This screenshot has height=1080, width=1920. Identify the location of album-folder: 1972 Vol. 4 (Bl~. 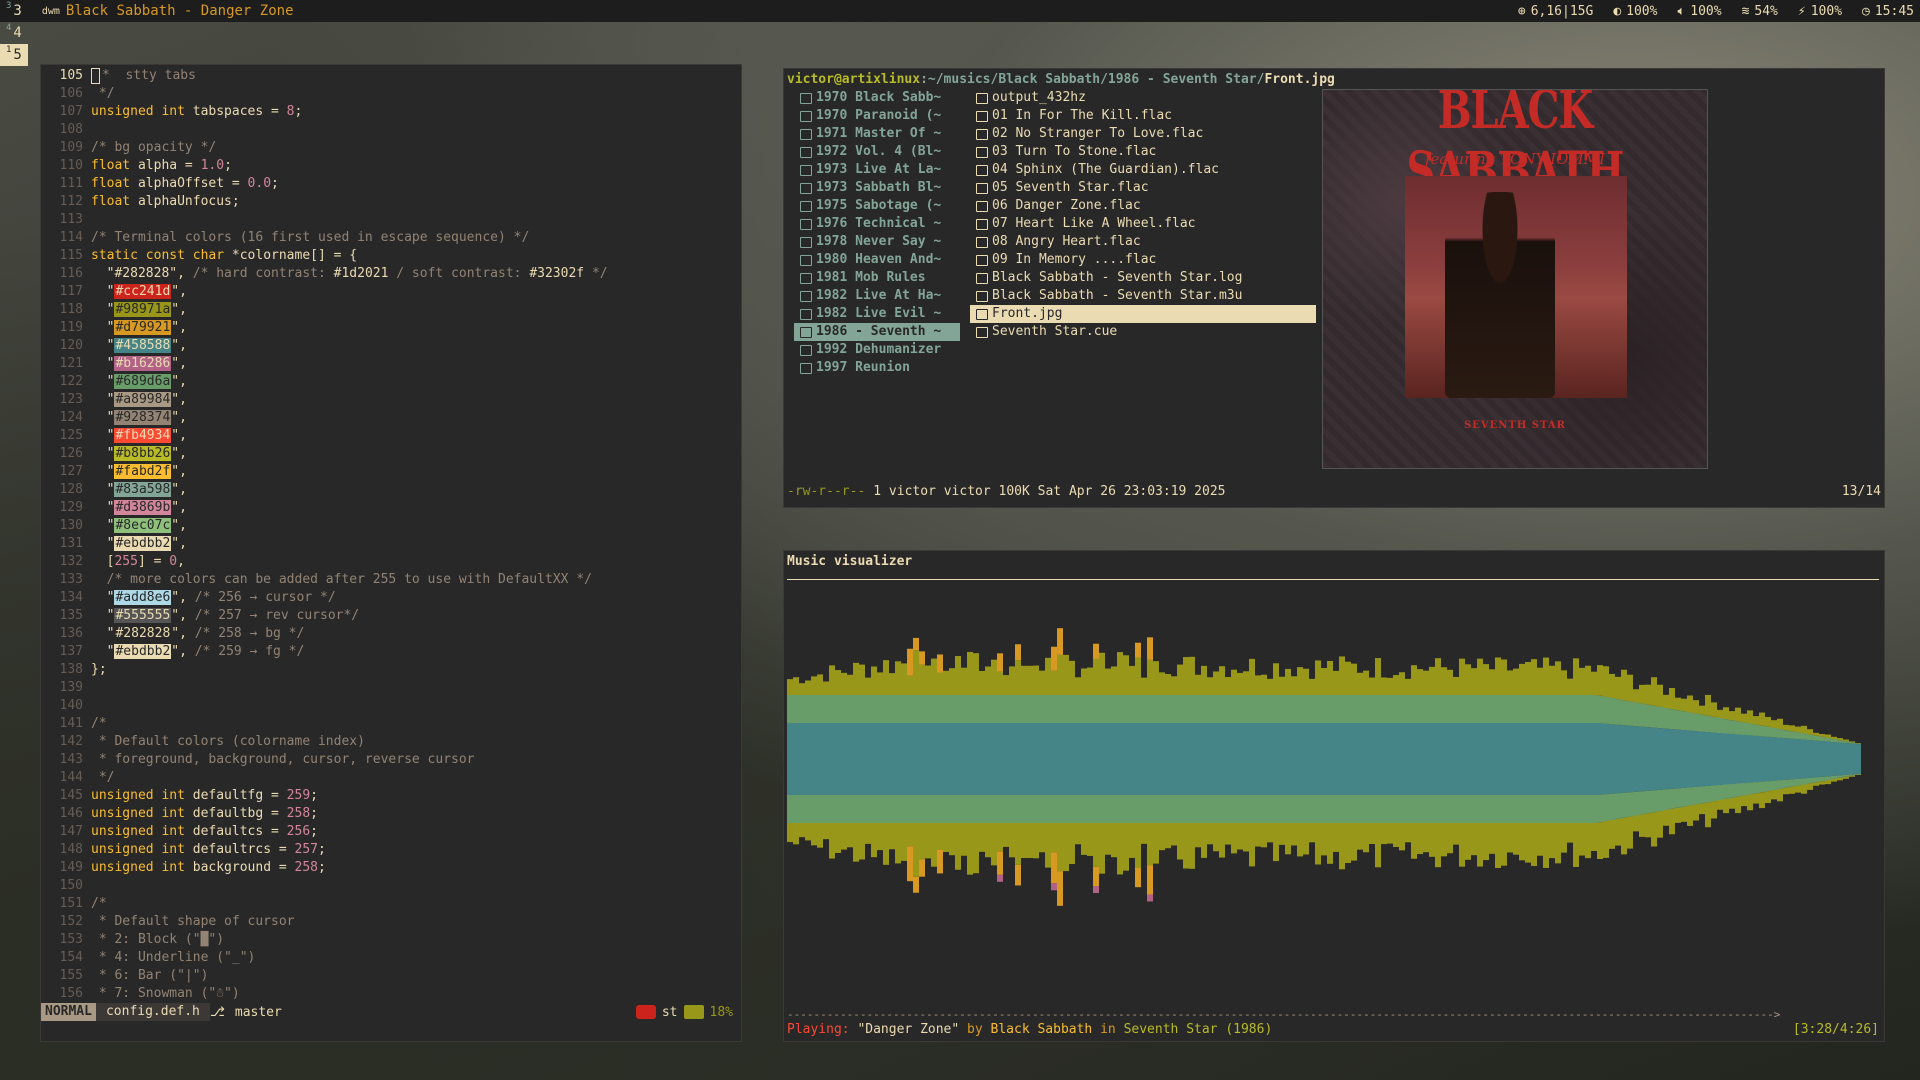
(877, 152).